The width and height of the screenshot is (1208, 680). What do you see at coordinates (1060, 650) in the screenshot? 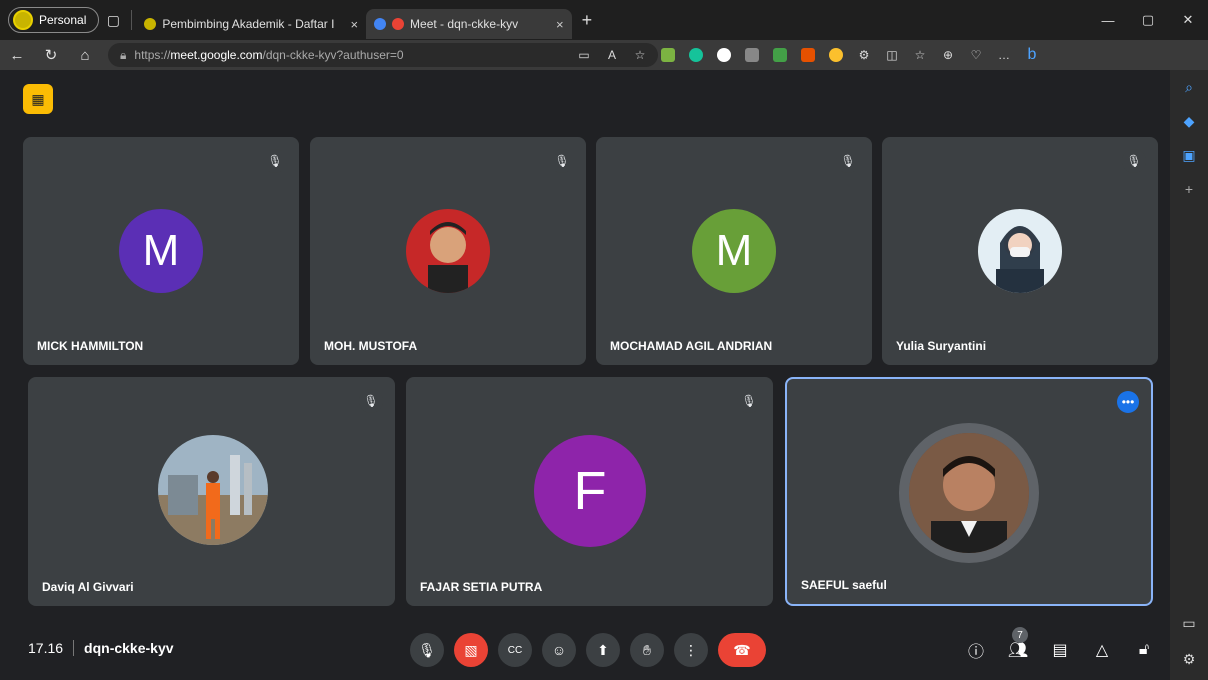
I see `chat-icon: ▤` at bounding box center [1060, 650].